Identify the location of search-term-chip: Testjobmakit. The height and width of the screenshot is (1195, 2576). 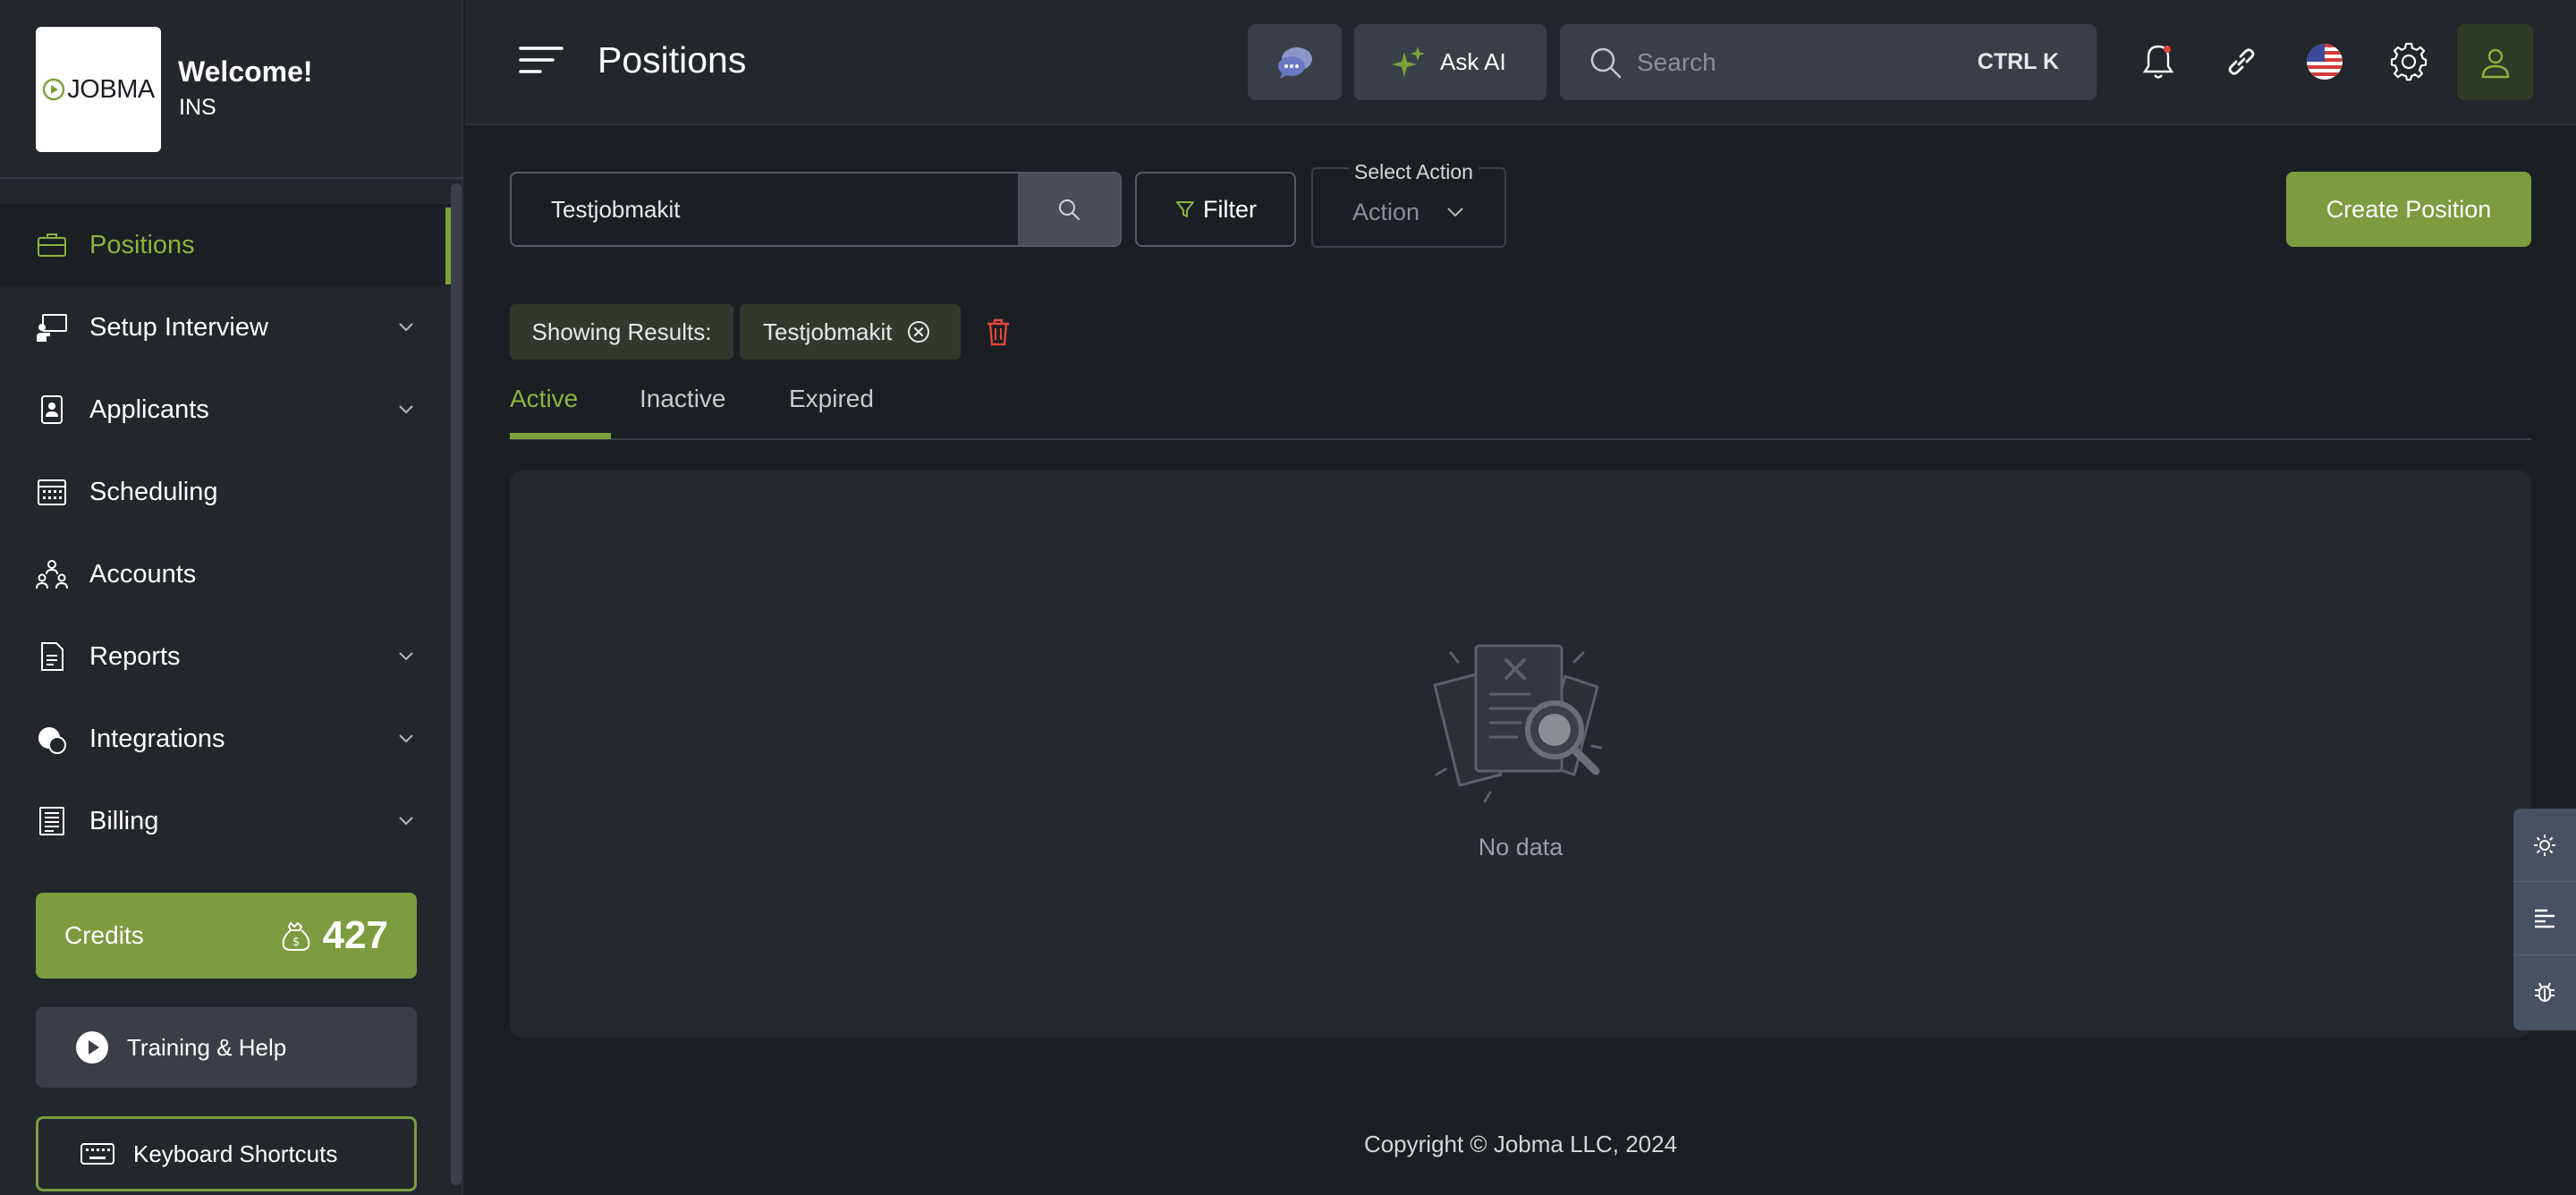
(850, 332).